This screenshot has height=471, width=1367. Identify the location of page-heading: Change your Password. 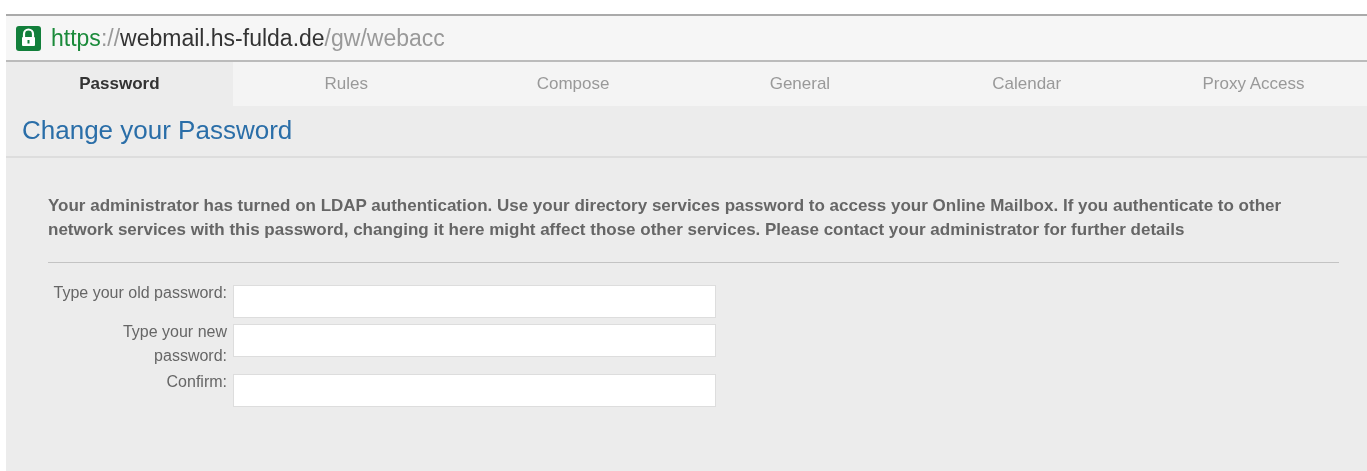
(157, 131).